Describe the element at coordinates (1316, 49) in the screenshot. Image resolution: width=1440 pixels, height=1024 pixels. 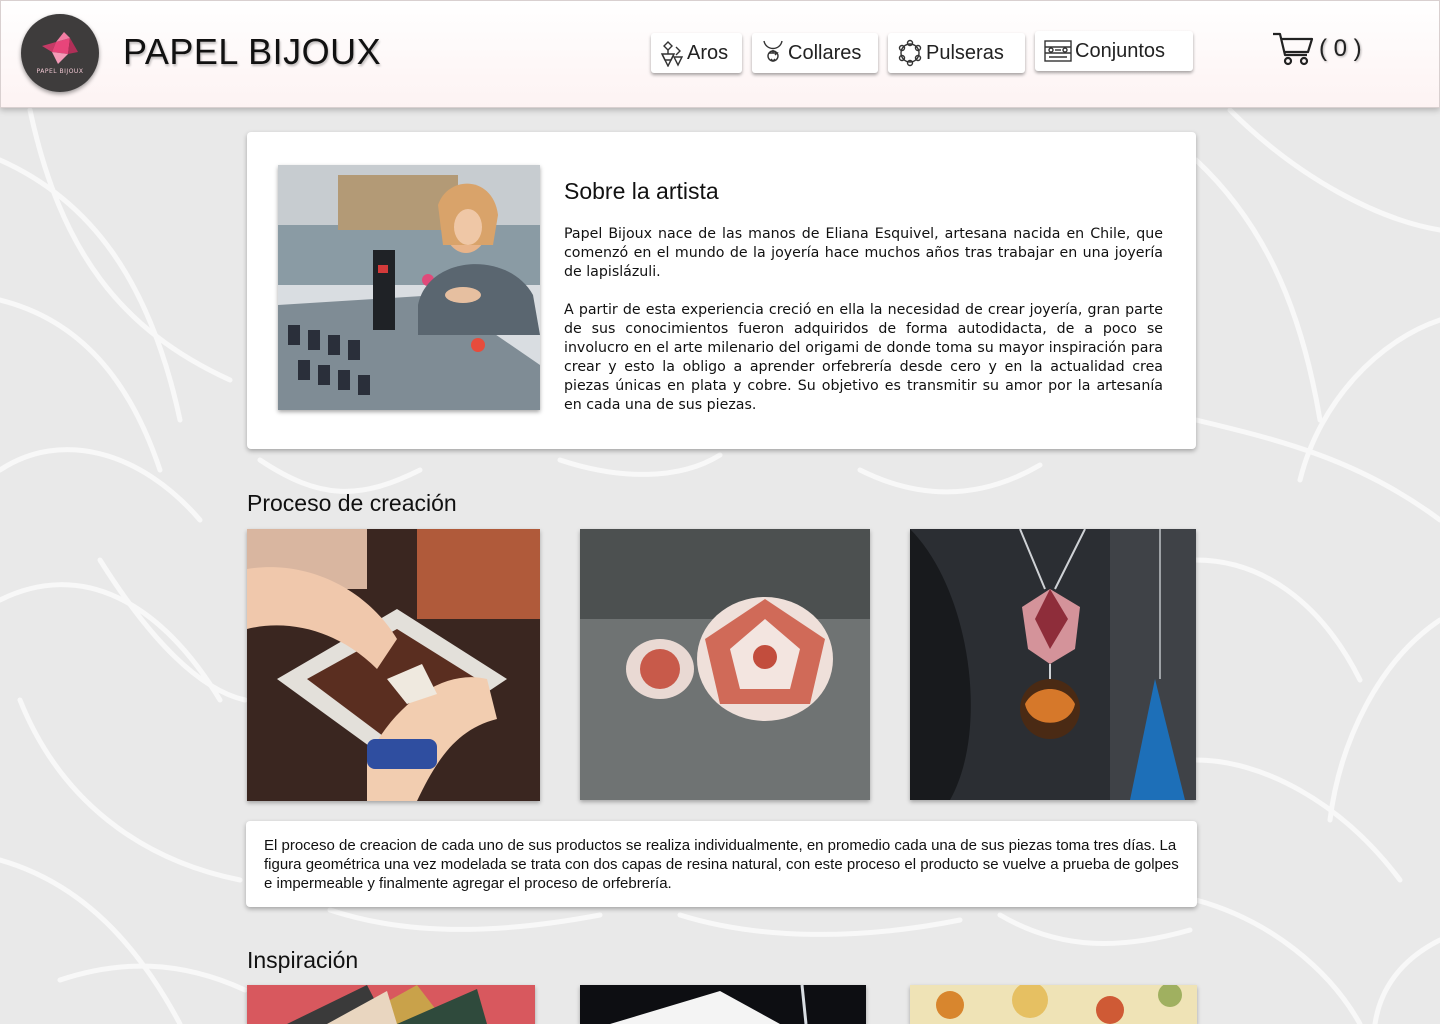
I see `cart-button: ( 0 )` at that location.